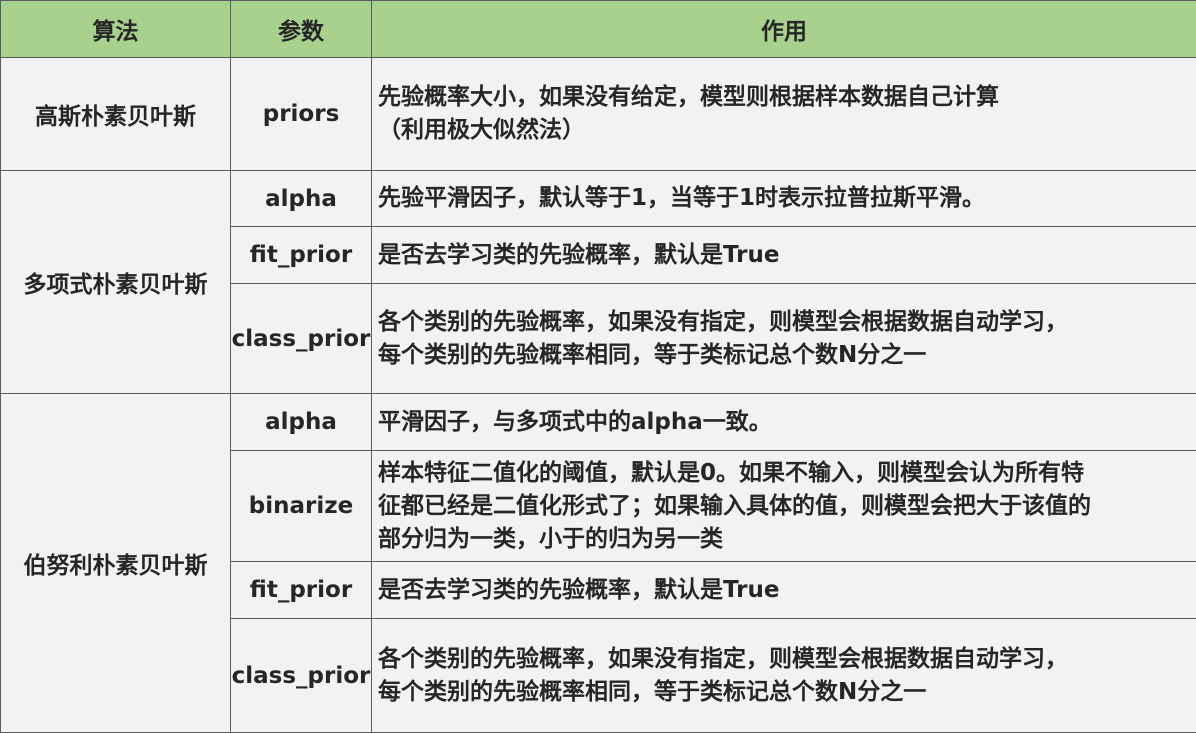 The height and width of the screenshot is (733, 1196). Describe the element at coordinates (783, 473) in the screenshot. I see `effect-line: 样本特征二值化的阈值，默认是0。如果不输入，则模型会认为所有特` at that location.